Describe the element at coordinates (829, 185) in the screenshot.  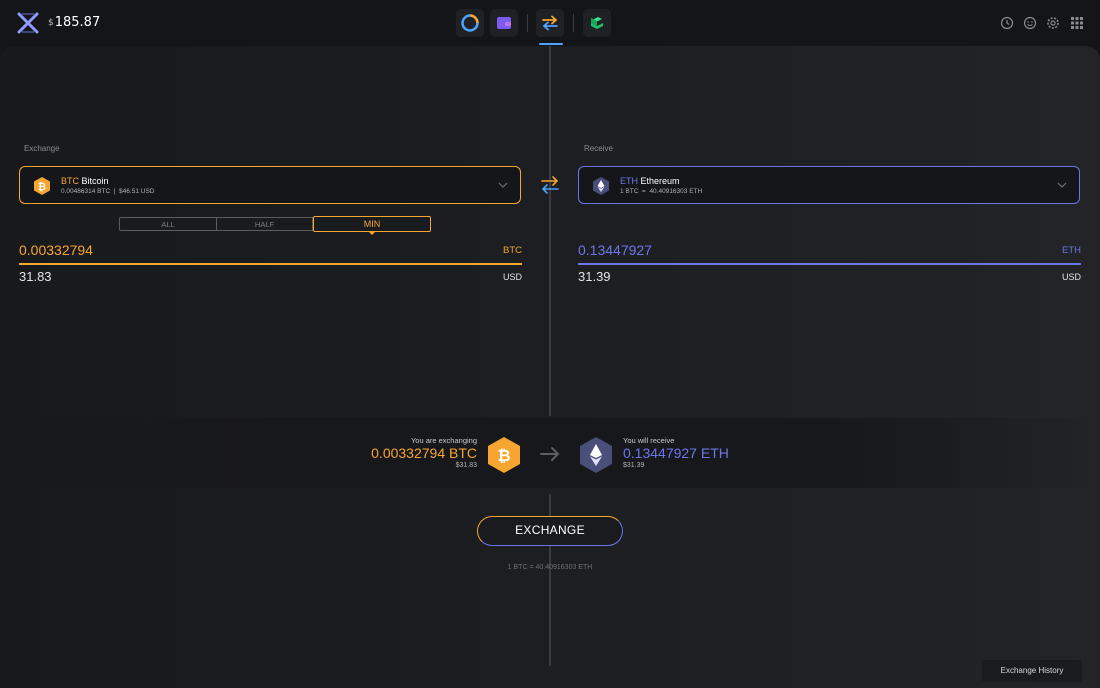
I see `receive-coin-select: ETH Ethereum 1 BTC = 40.40916303 ETH` at that location.